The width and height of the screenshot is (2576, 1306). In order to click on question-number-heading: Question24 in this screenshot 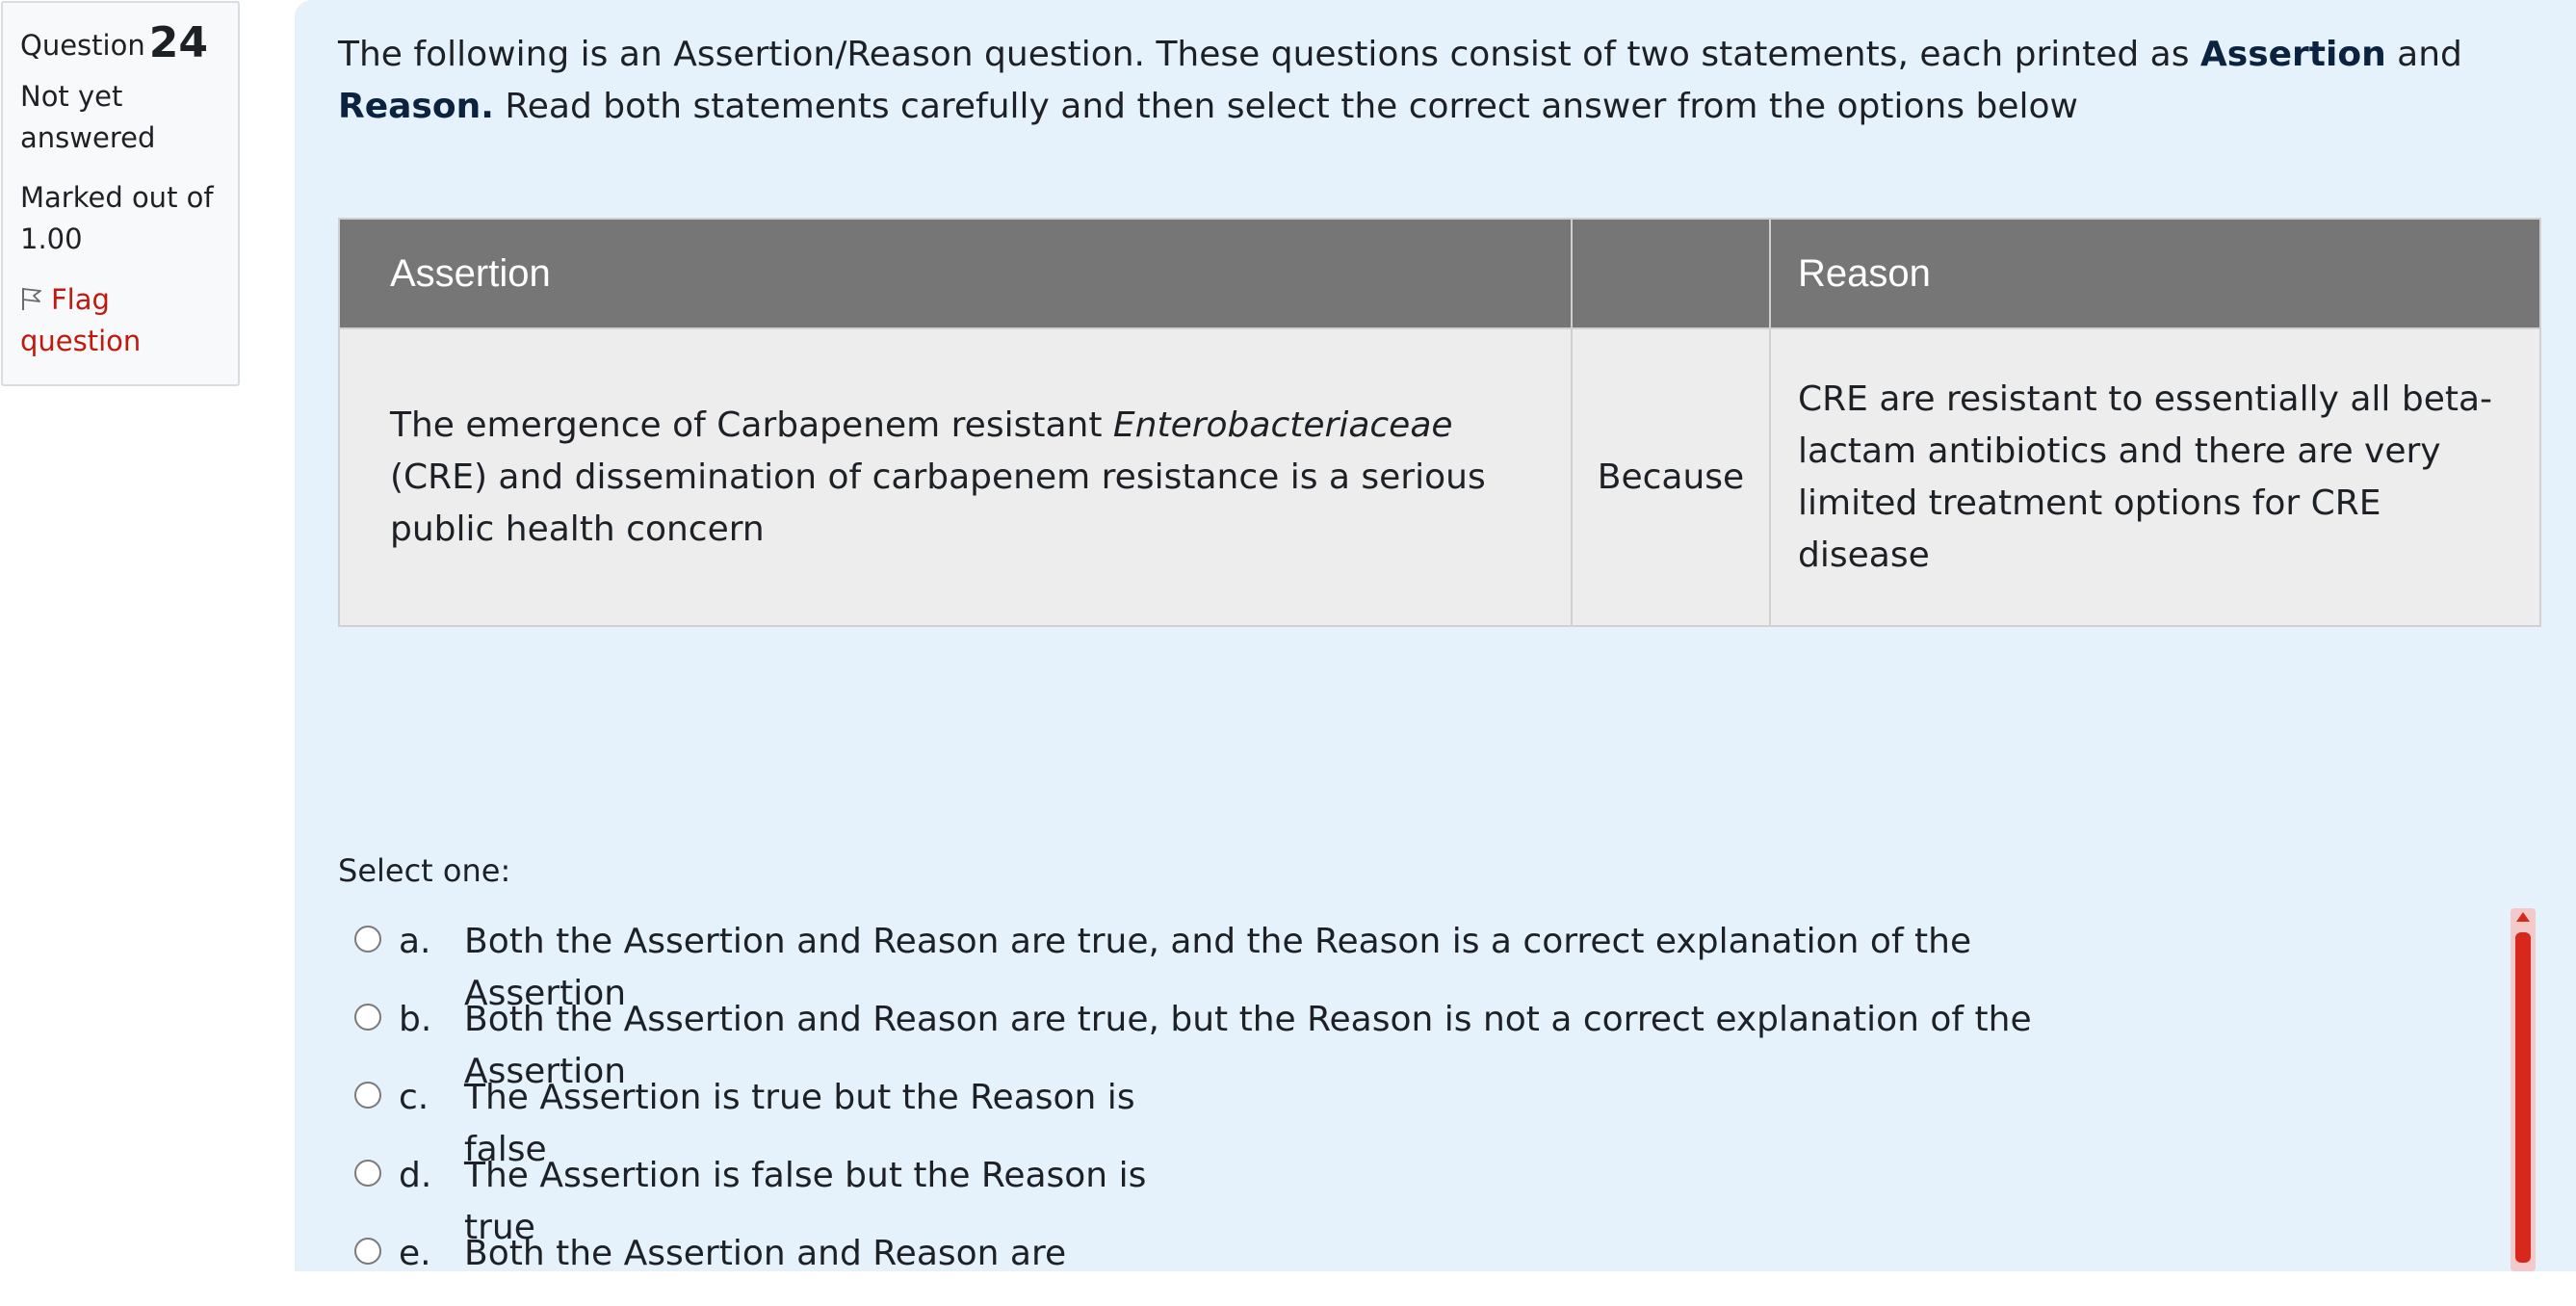, I will do `click(120, 44)`.